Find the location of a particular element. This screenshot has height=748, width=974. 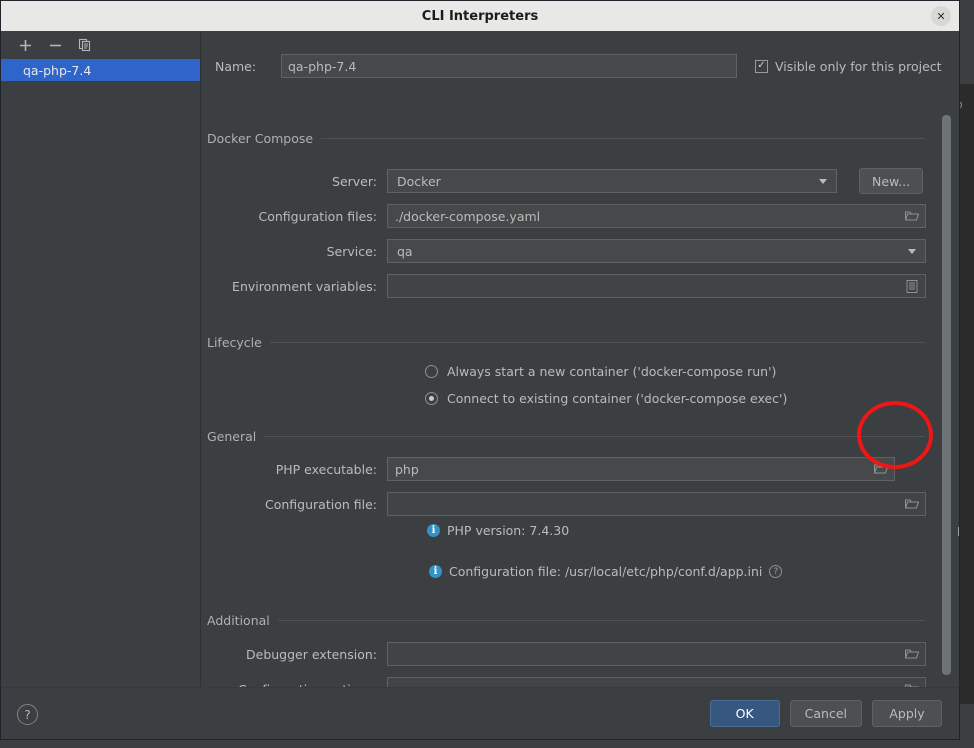

dialog-title: CLI Interpreters is located at coordinates (480, 16).